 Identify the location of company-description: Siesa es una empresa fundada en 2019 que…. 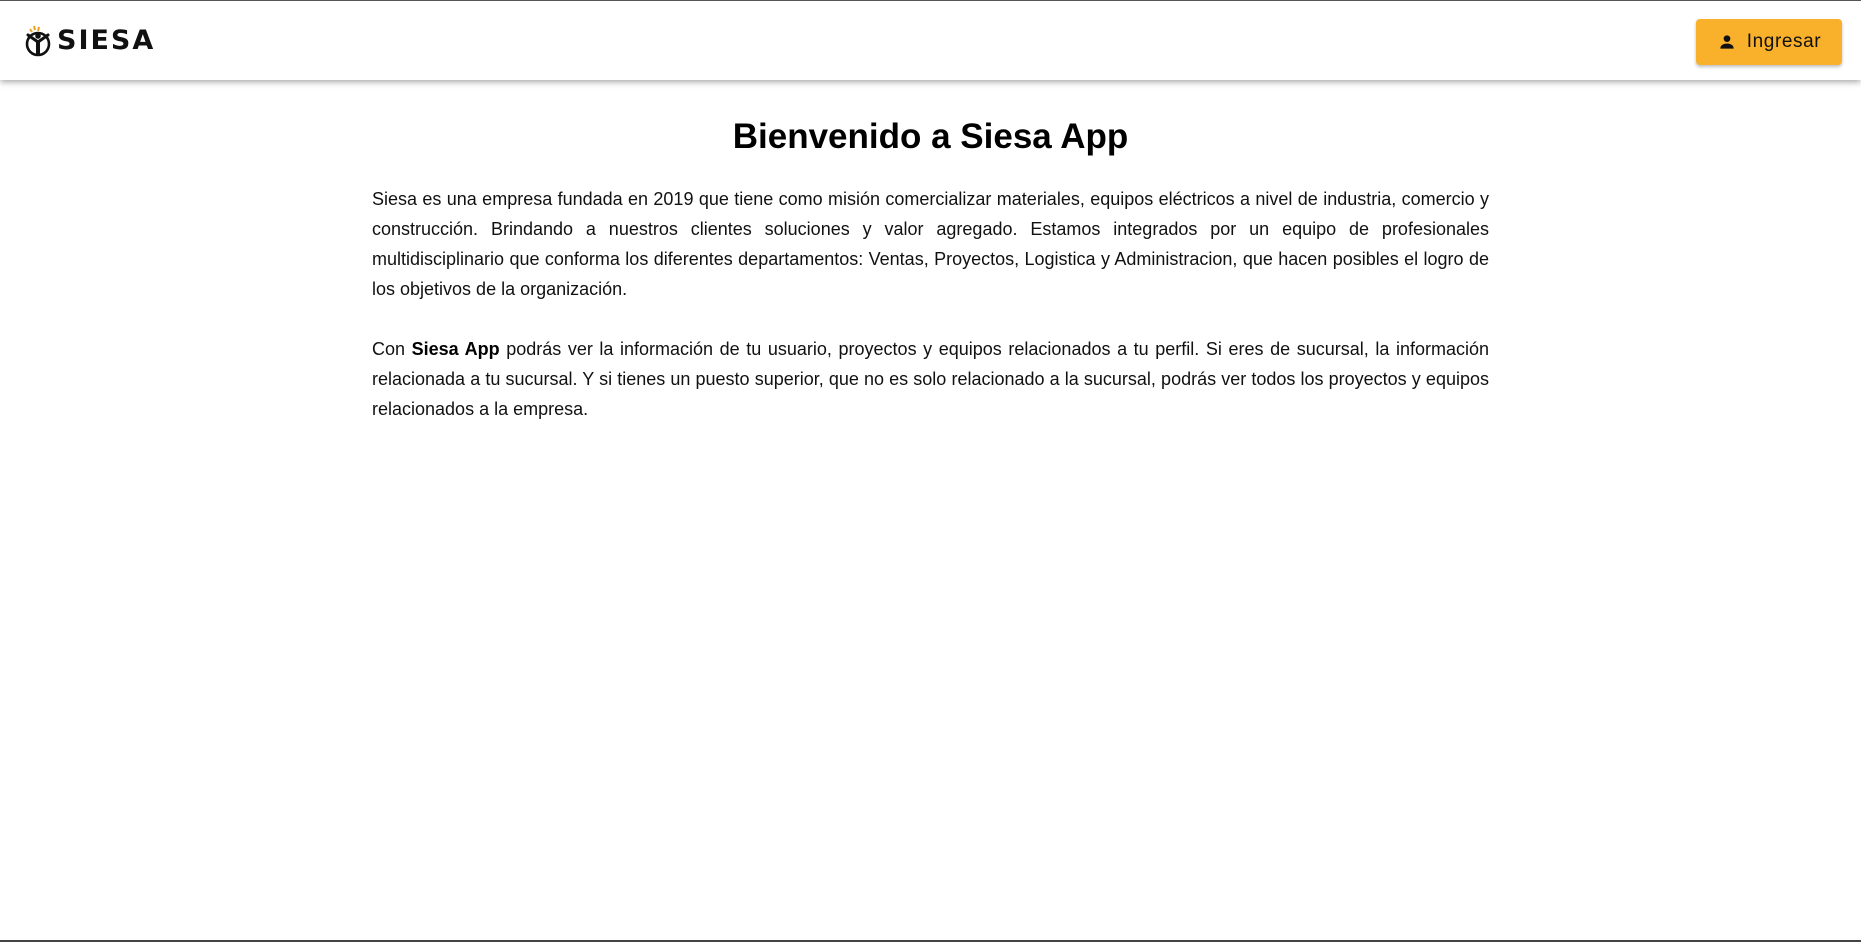
(930, 244).